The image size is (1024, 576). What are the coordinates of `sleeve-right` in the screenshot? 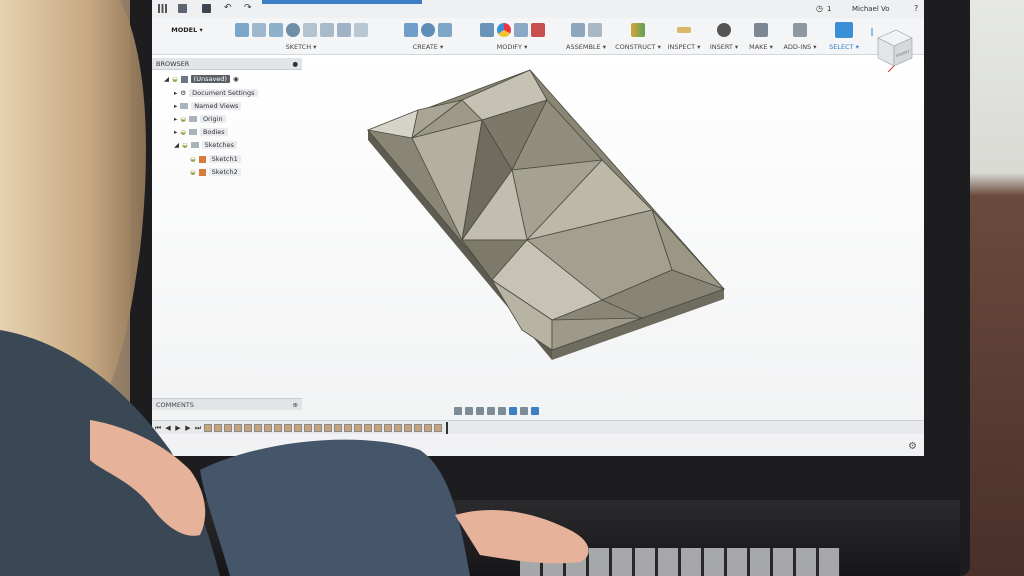 It's located at (335, 507).